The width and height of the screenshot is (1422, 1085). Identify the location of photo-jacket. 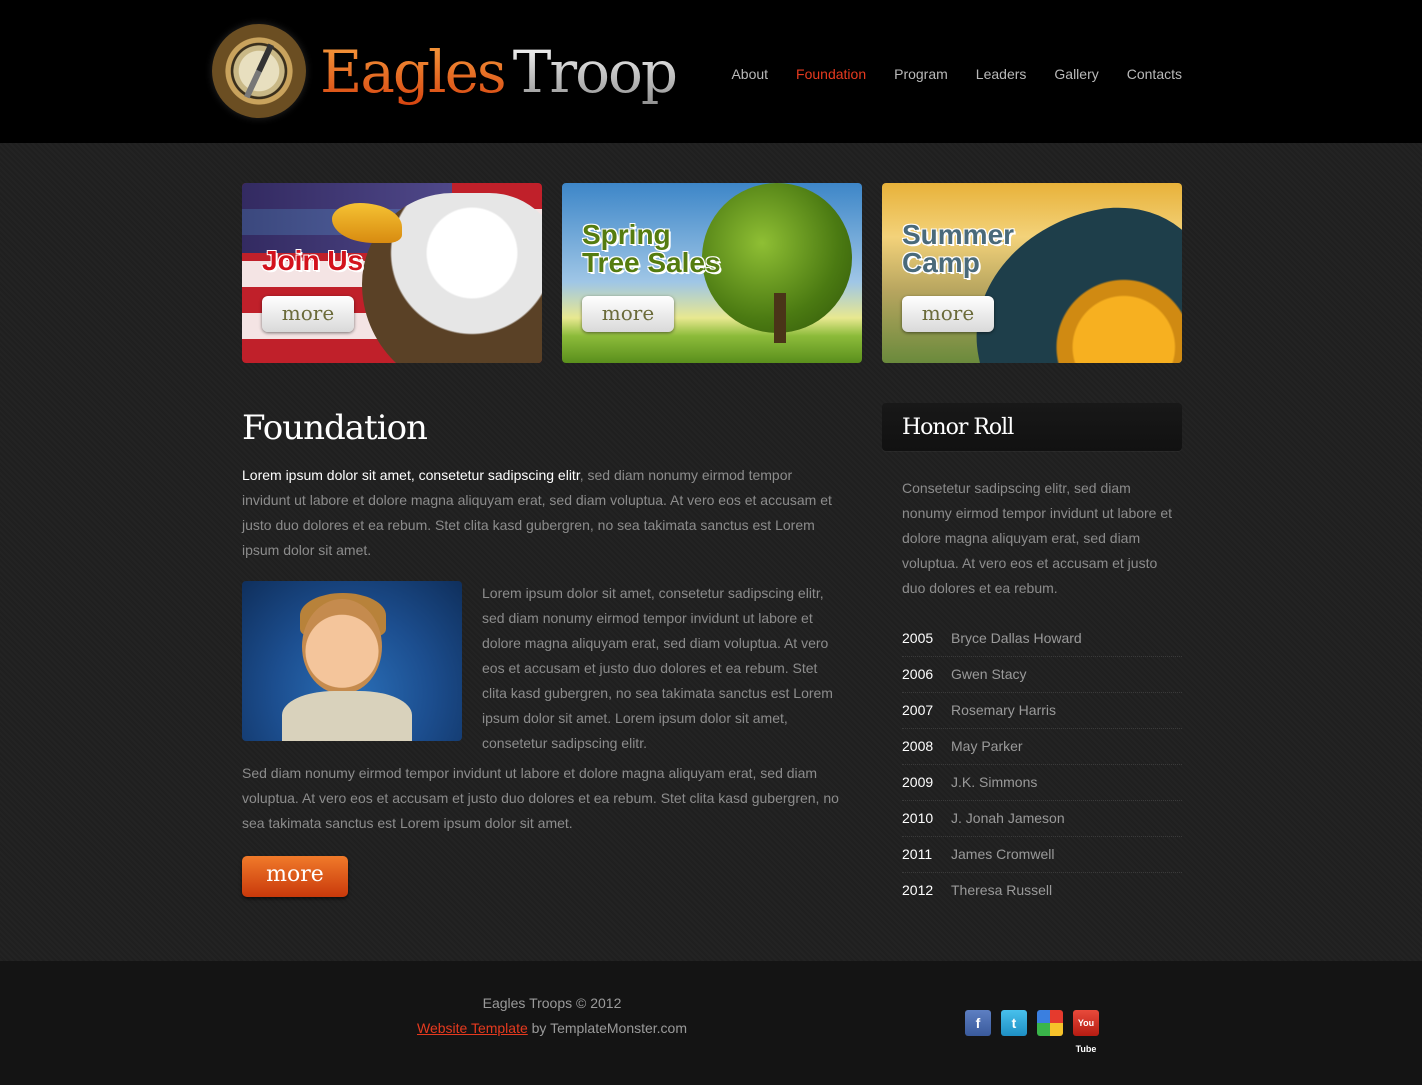
(347, 716).